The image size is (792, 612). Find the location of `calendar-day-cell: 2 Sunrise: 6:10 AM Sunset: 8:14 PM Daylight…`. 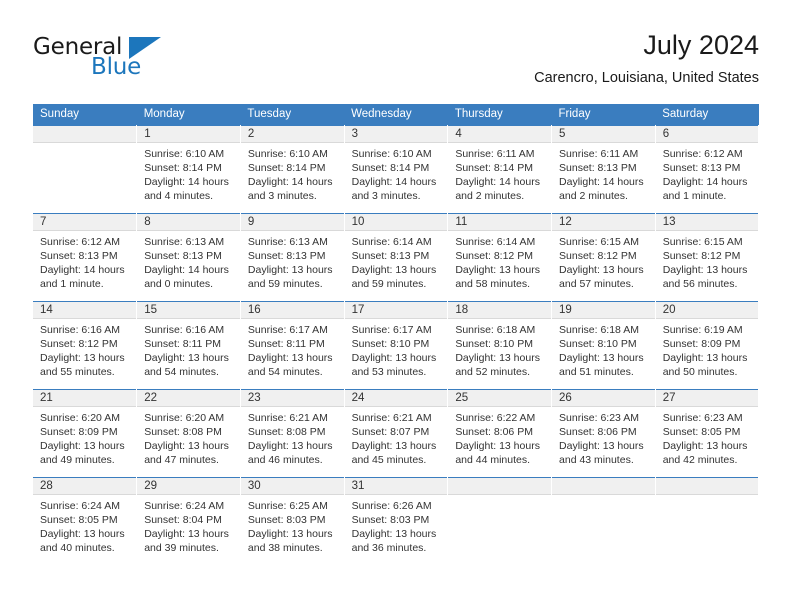

calendar-day-cell: 2 Sunrise: 6:10 AM Sunset: 8:14 PM Daylight… is located at coordinates (292, 169).